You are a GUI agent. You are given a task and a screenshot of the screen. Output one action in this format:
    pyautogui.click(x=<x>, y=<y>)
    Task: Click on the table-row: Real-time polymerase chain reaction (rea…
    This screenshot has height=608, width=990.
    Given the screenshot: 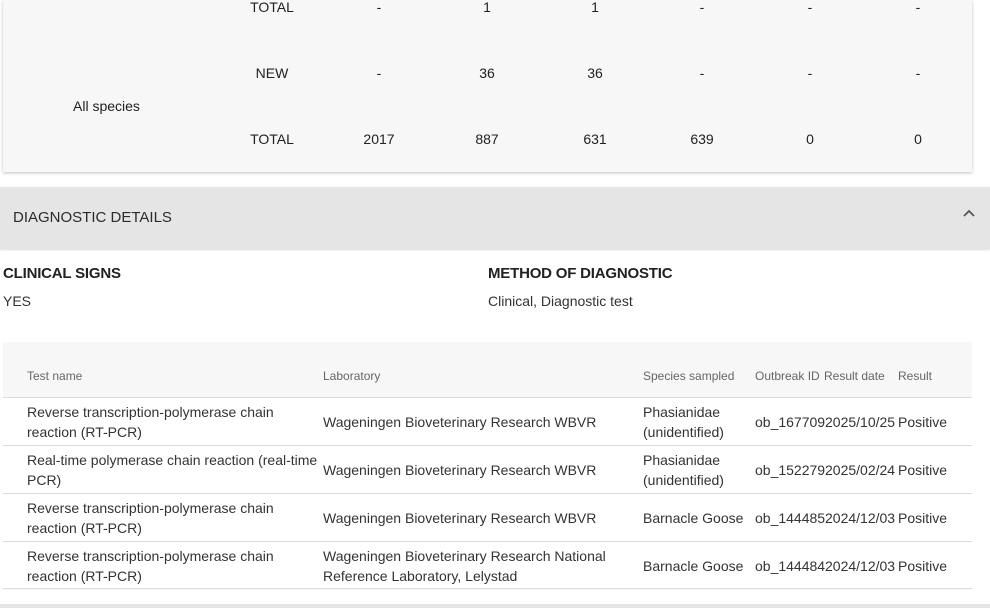 What is the action you would take?
    pyautogui.click(x=487, y=469)
    